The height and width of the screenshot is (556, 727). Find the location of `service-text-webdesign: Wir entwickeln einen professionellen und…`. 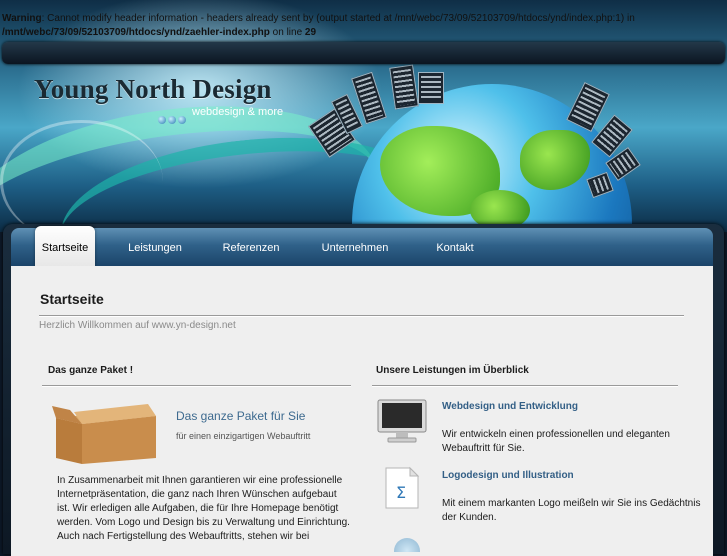

service-text-webdesign: Wir entwickeln einen professionellen und… is located at coordinates (556, 441).